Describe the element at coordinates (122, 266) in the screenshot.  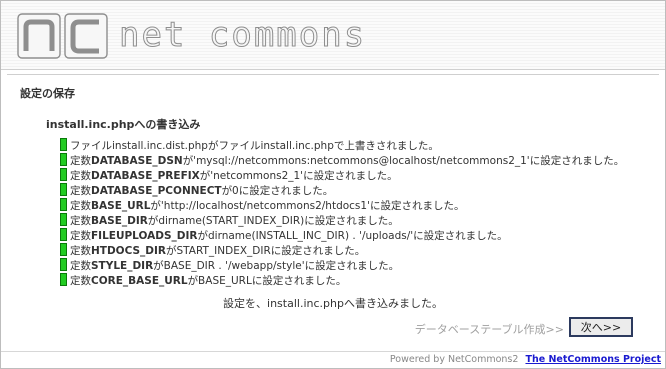
I see `log-line-constant: STYLE_DIR` at that location.